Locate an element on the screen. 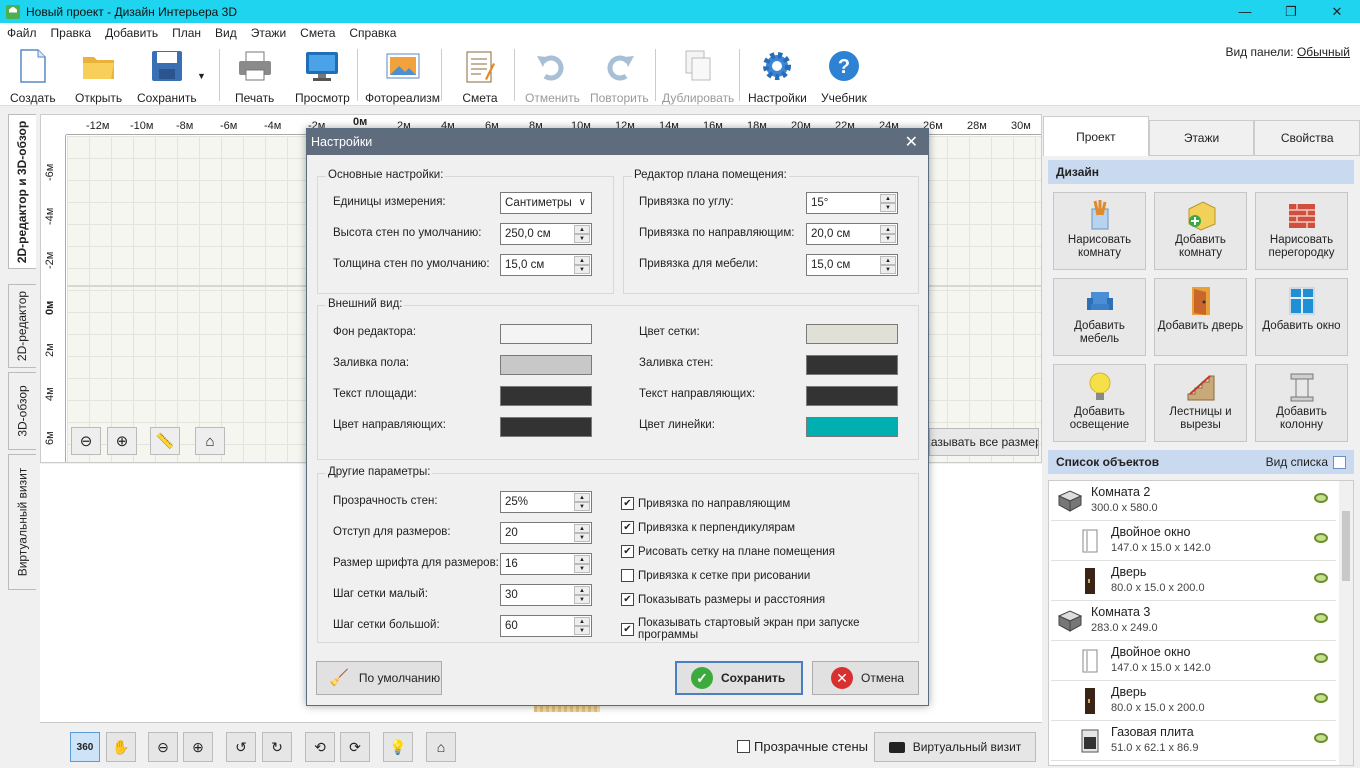 This screenshot has width=1360, height=768. save-dropdown-icon: ▼ is located at coordinates (201, 76).